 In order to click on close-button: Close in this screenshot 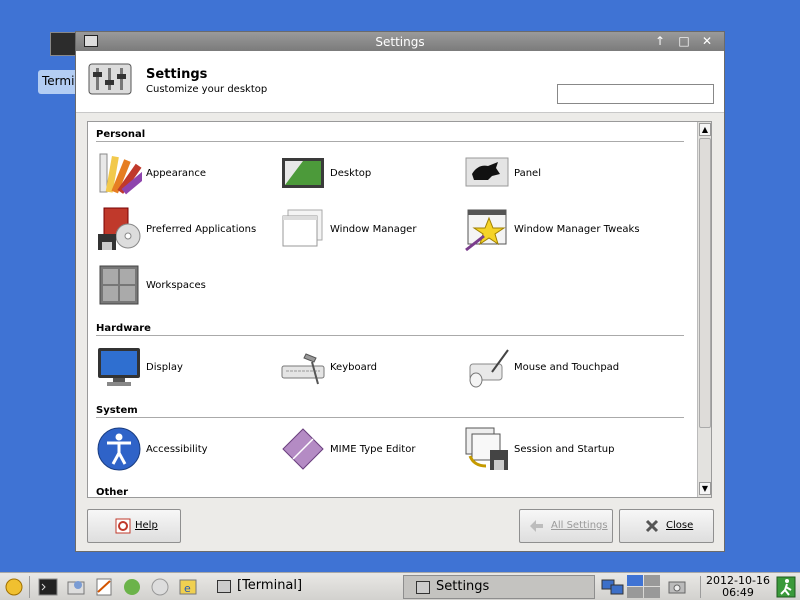, I will do `click(666, 526)`.